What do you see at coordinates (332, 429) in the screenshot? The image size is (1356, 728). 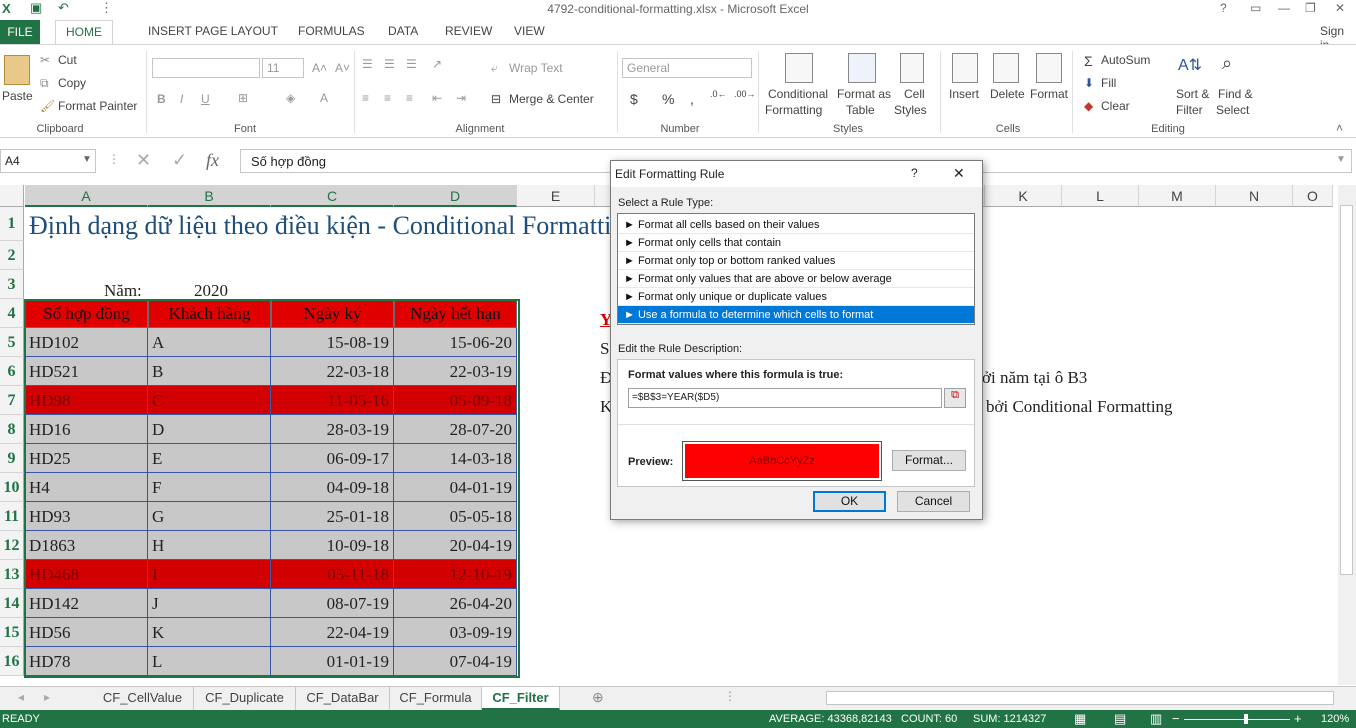 I see `table-cell: 28-03-19` at bounding box center [332, 429].